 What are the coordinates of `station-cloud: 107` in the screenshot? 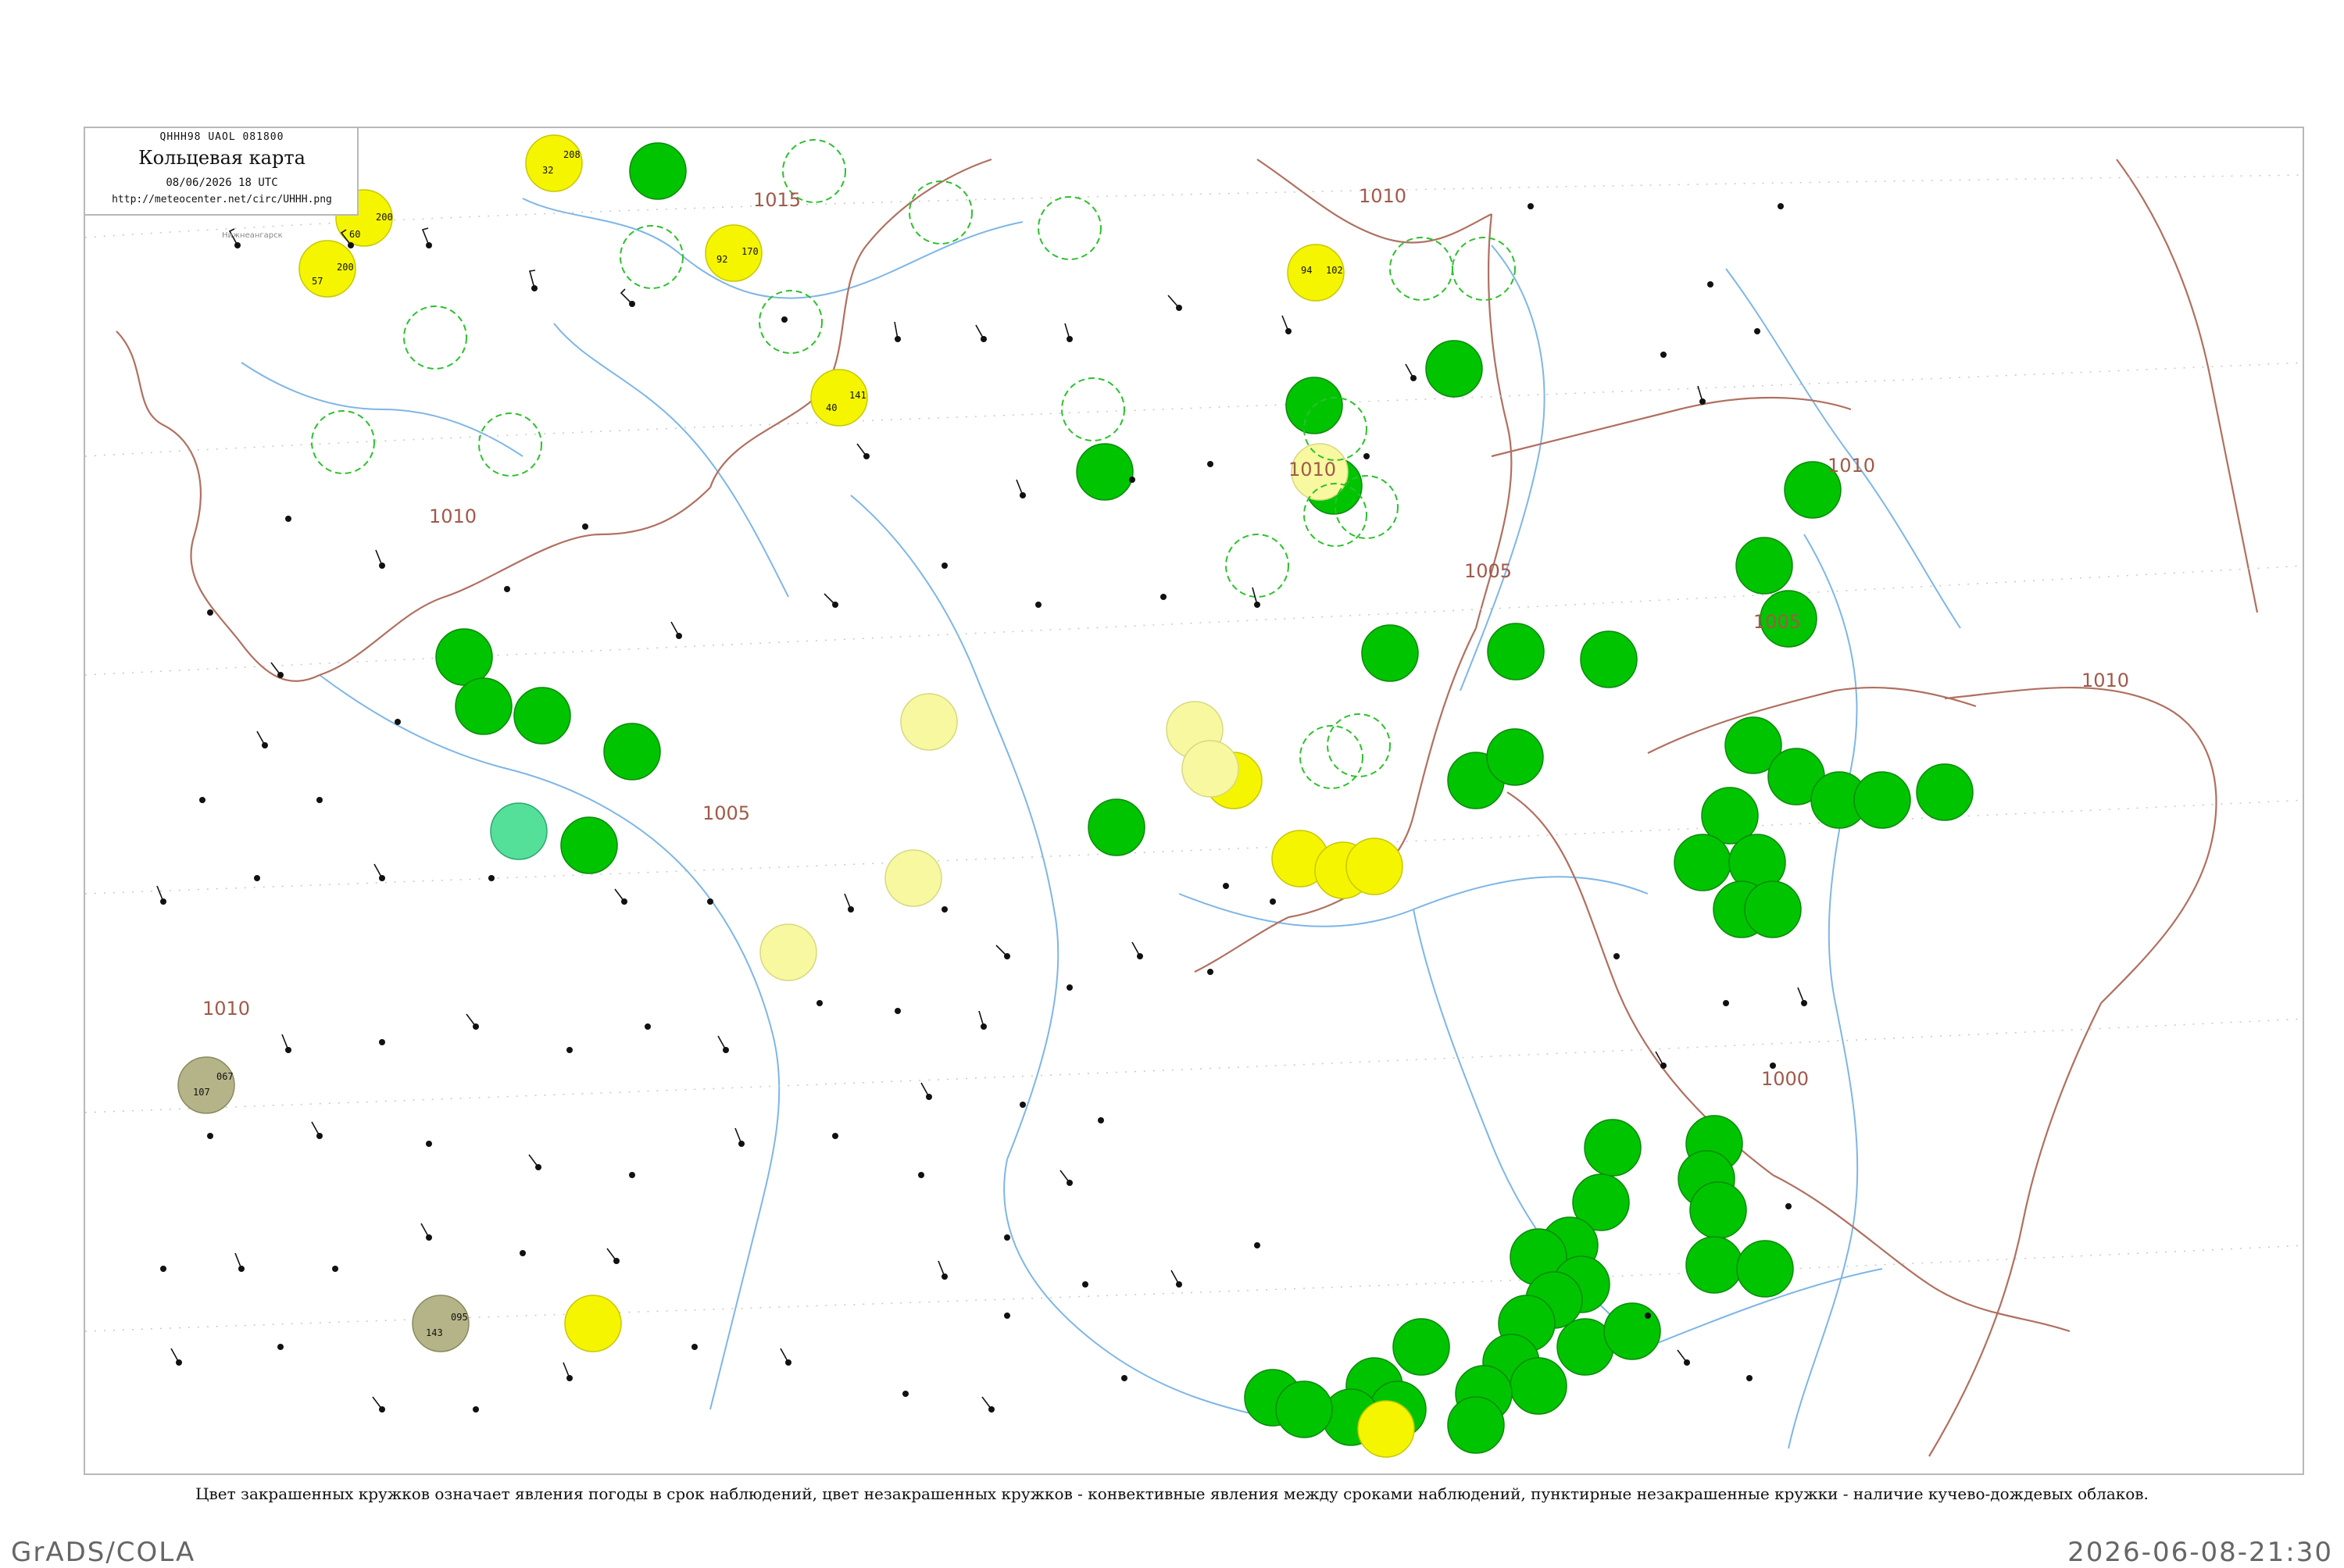 It's located at (201, 1092).